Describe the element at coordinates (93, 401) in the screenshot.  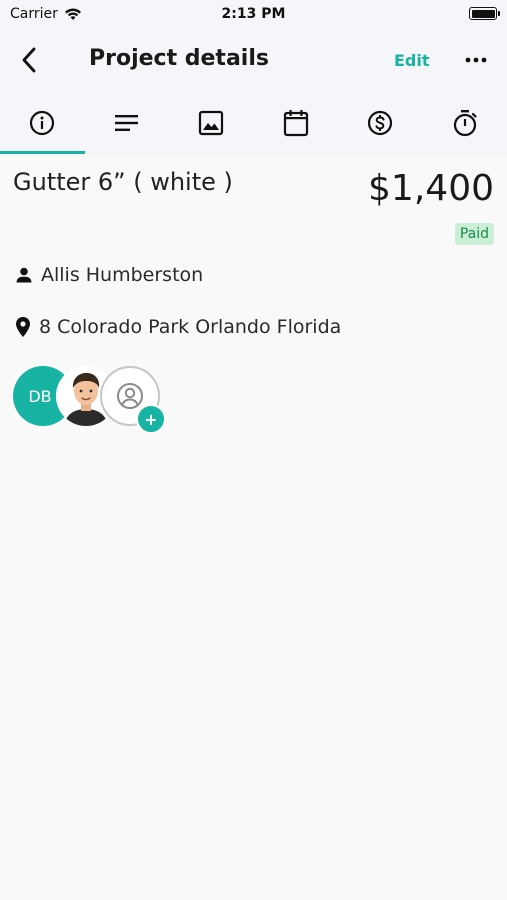
I see `team-avatars: DB +` at that location.